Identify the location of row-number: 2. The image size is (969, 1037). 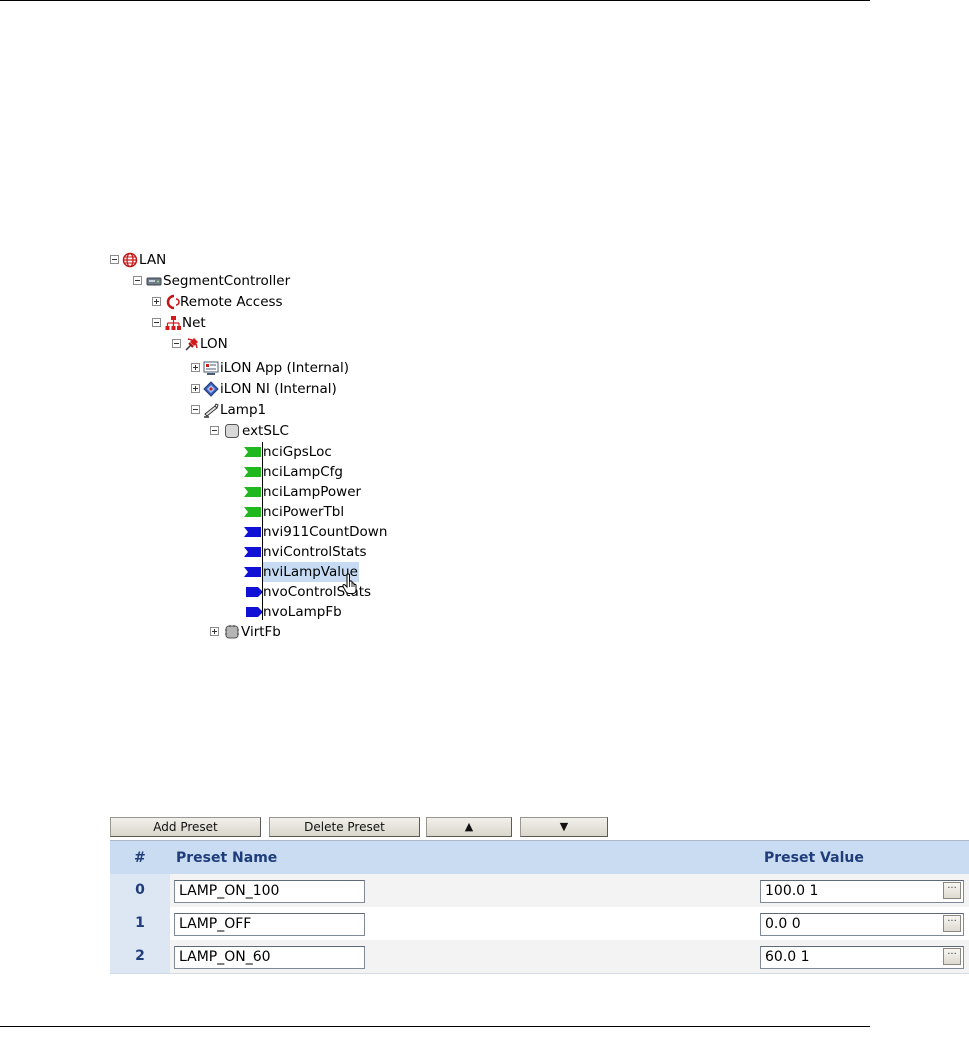
(140, 956).